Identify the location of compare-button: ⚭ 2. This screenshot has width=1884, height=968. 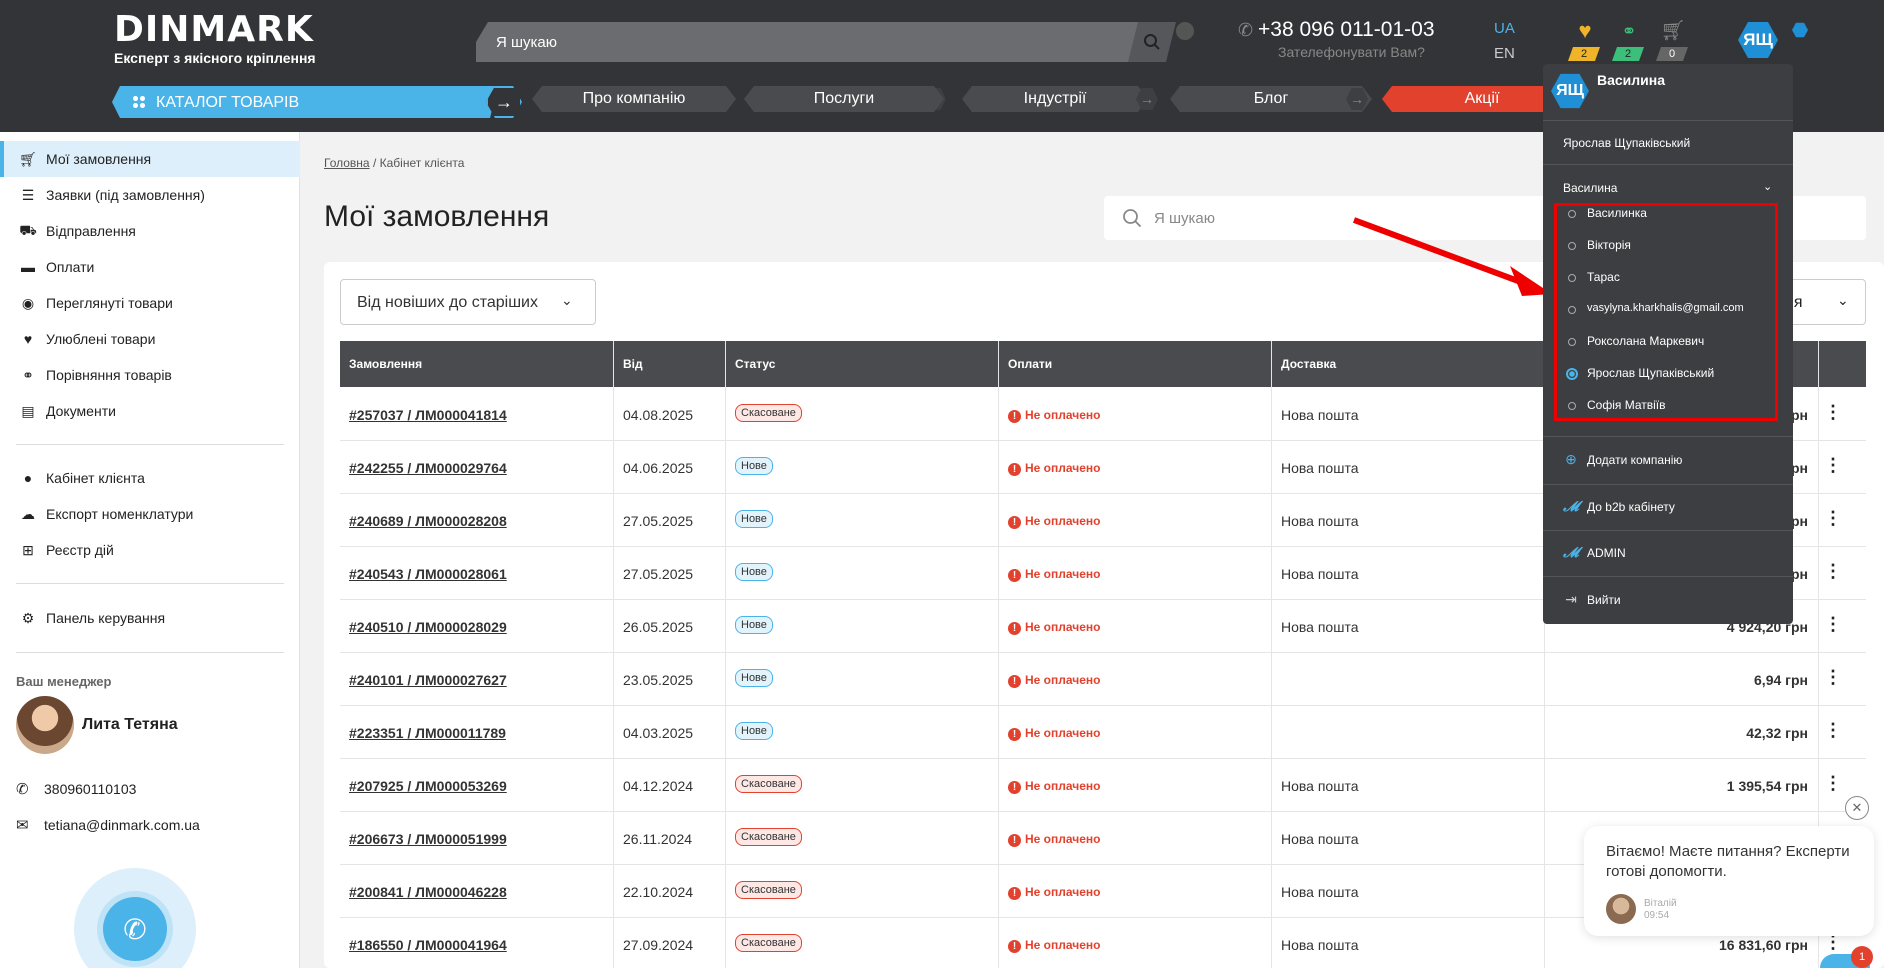
(1629, 40).